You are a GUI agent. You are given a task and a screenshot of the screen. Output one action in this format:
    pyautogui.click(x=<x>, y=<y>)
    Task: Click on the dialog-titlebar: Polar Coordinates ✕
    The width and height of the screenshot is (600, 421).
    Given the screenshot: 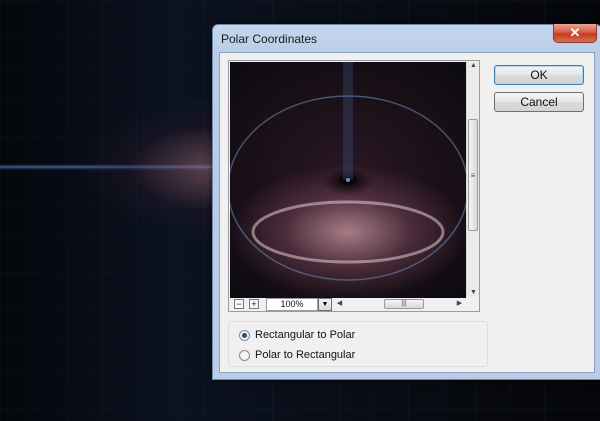 What is the action you would take?
    pyautogui.click(x=406, y=37)
    